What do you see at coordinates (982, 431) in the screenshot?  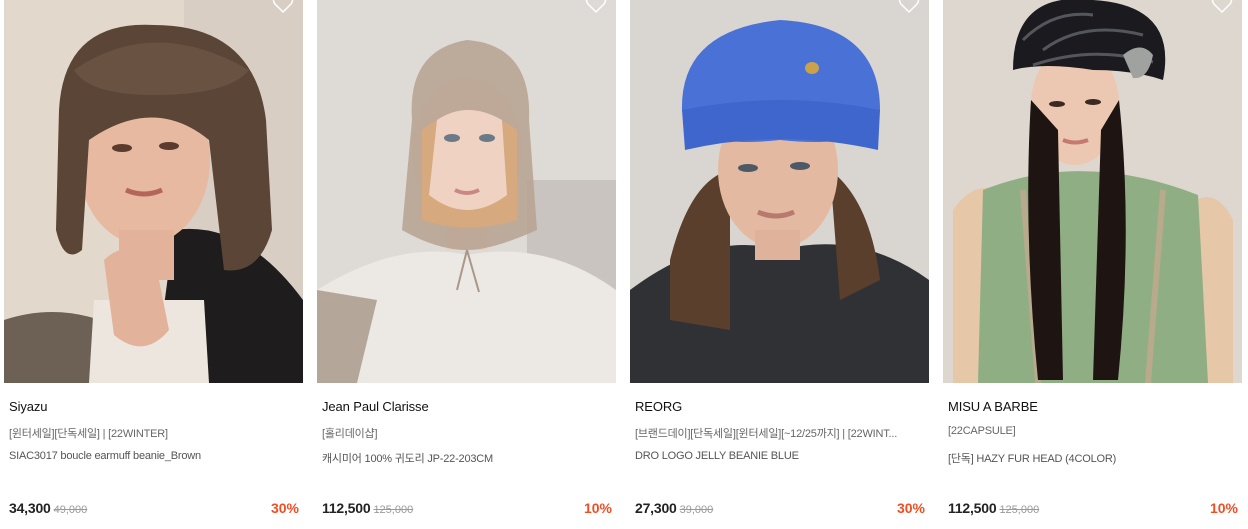 I see `product-tags: [22CAPSULE]` at bounding box center [982, 431].